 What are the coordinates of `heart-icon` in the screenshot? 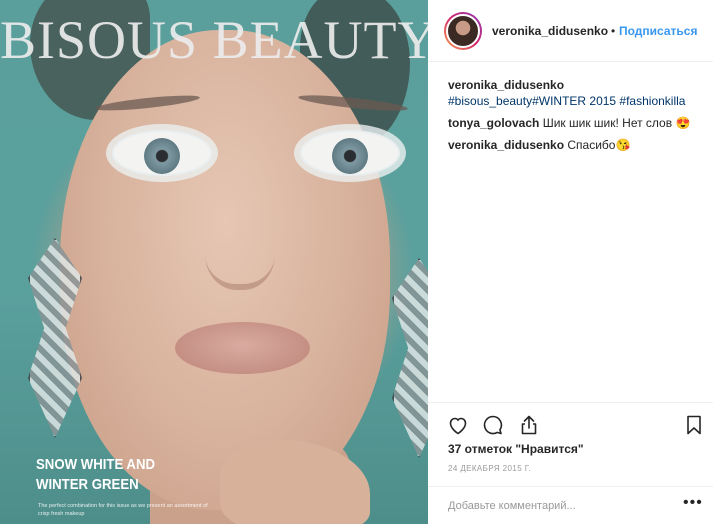 It's located at (458, 425).